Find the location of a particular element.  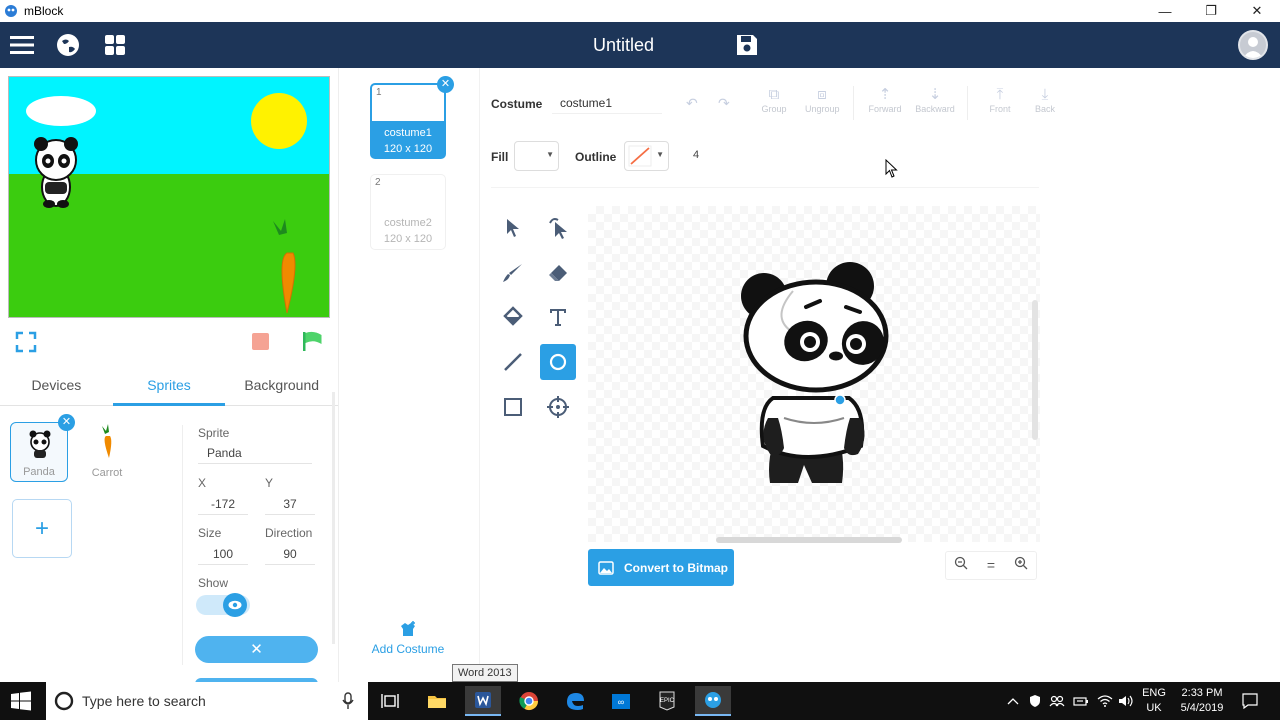

svg-text: EPIC is located at coordinates (667, 701).